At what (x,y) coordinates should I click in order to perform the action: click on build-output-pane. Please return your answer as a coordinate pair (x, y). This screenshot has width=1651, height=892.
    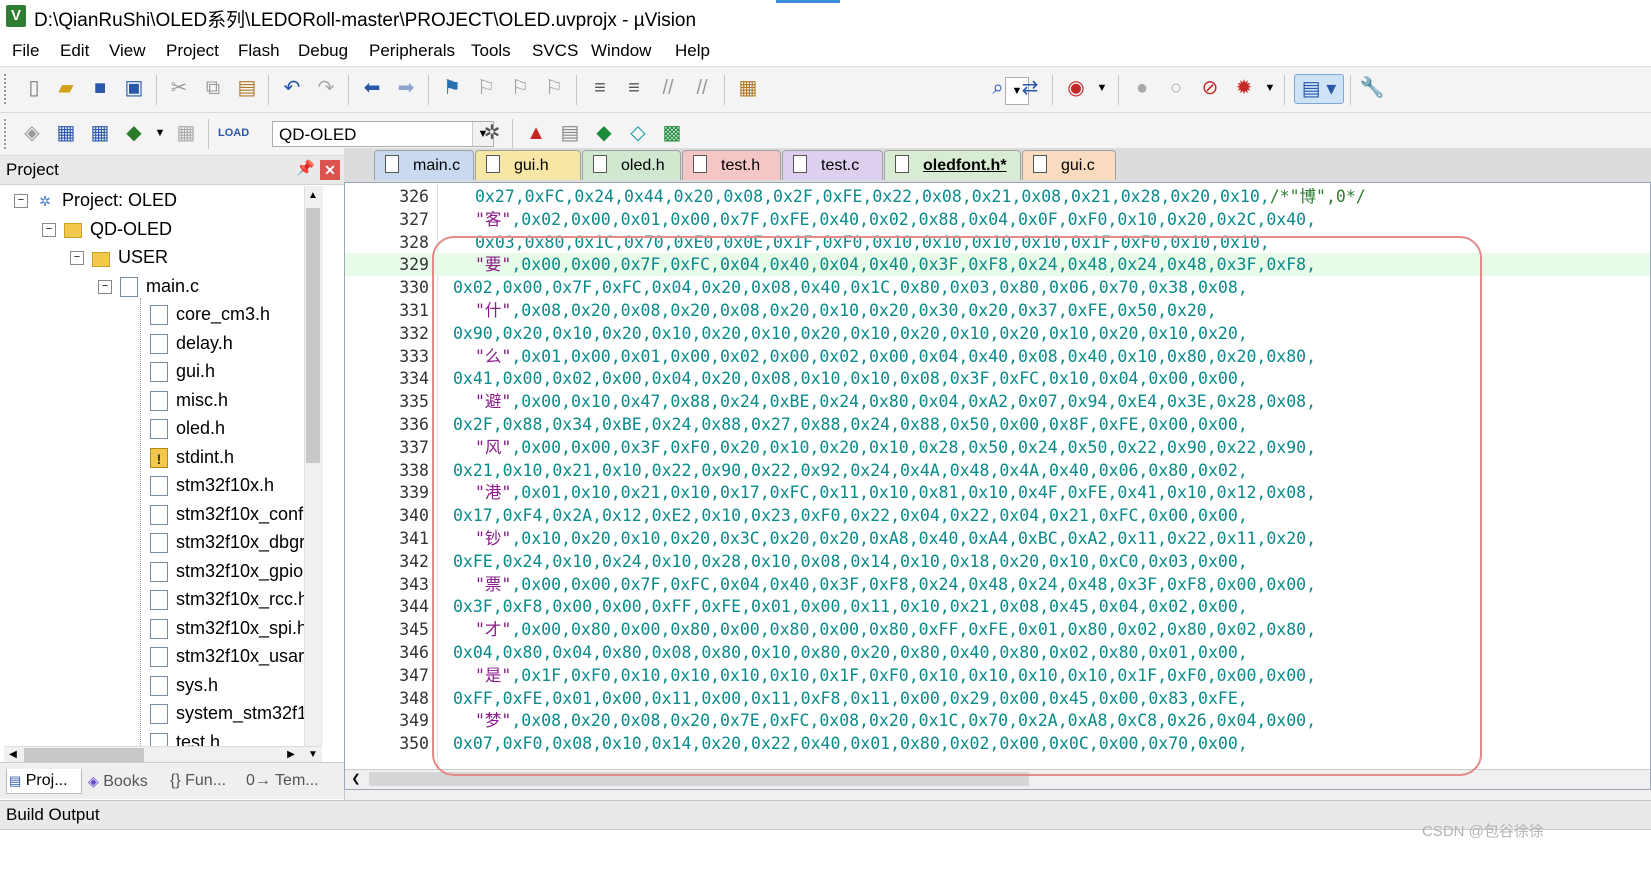
    Looking at the image, I should click on (825, 861).